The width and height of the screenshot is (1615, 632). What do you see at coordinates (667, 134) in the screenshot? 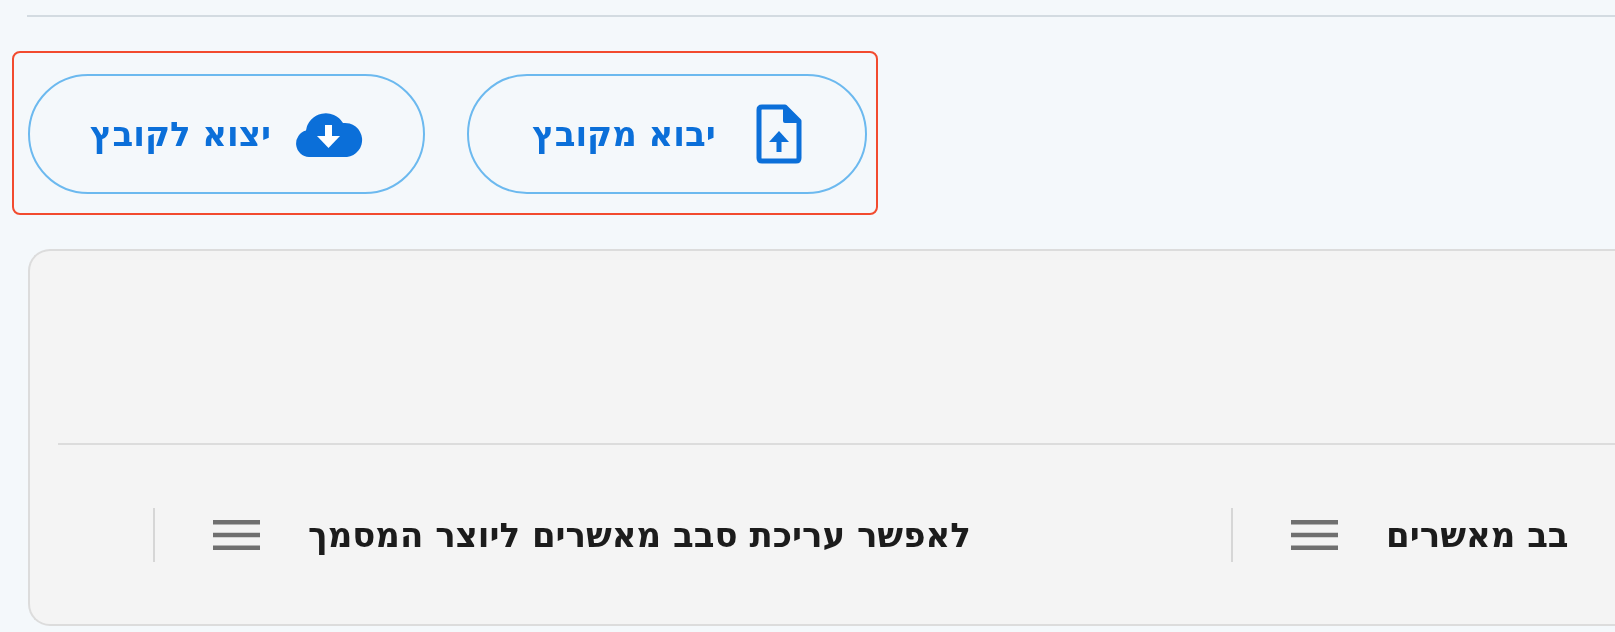
I see `import-button: יבוא מקובץ` at bounding box center [667, 134].